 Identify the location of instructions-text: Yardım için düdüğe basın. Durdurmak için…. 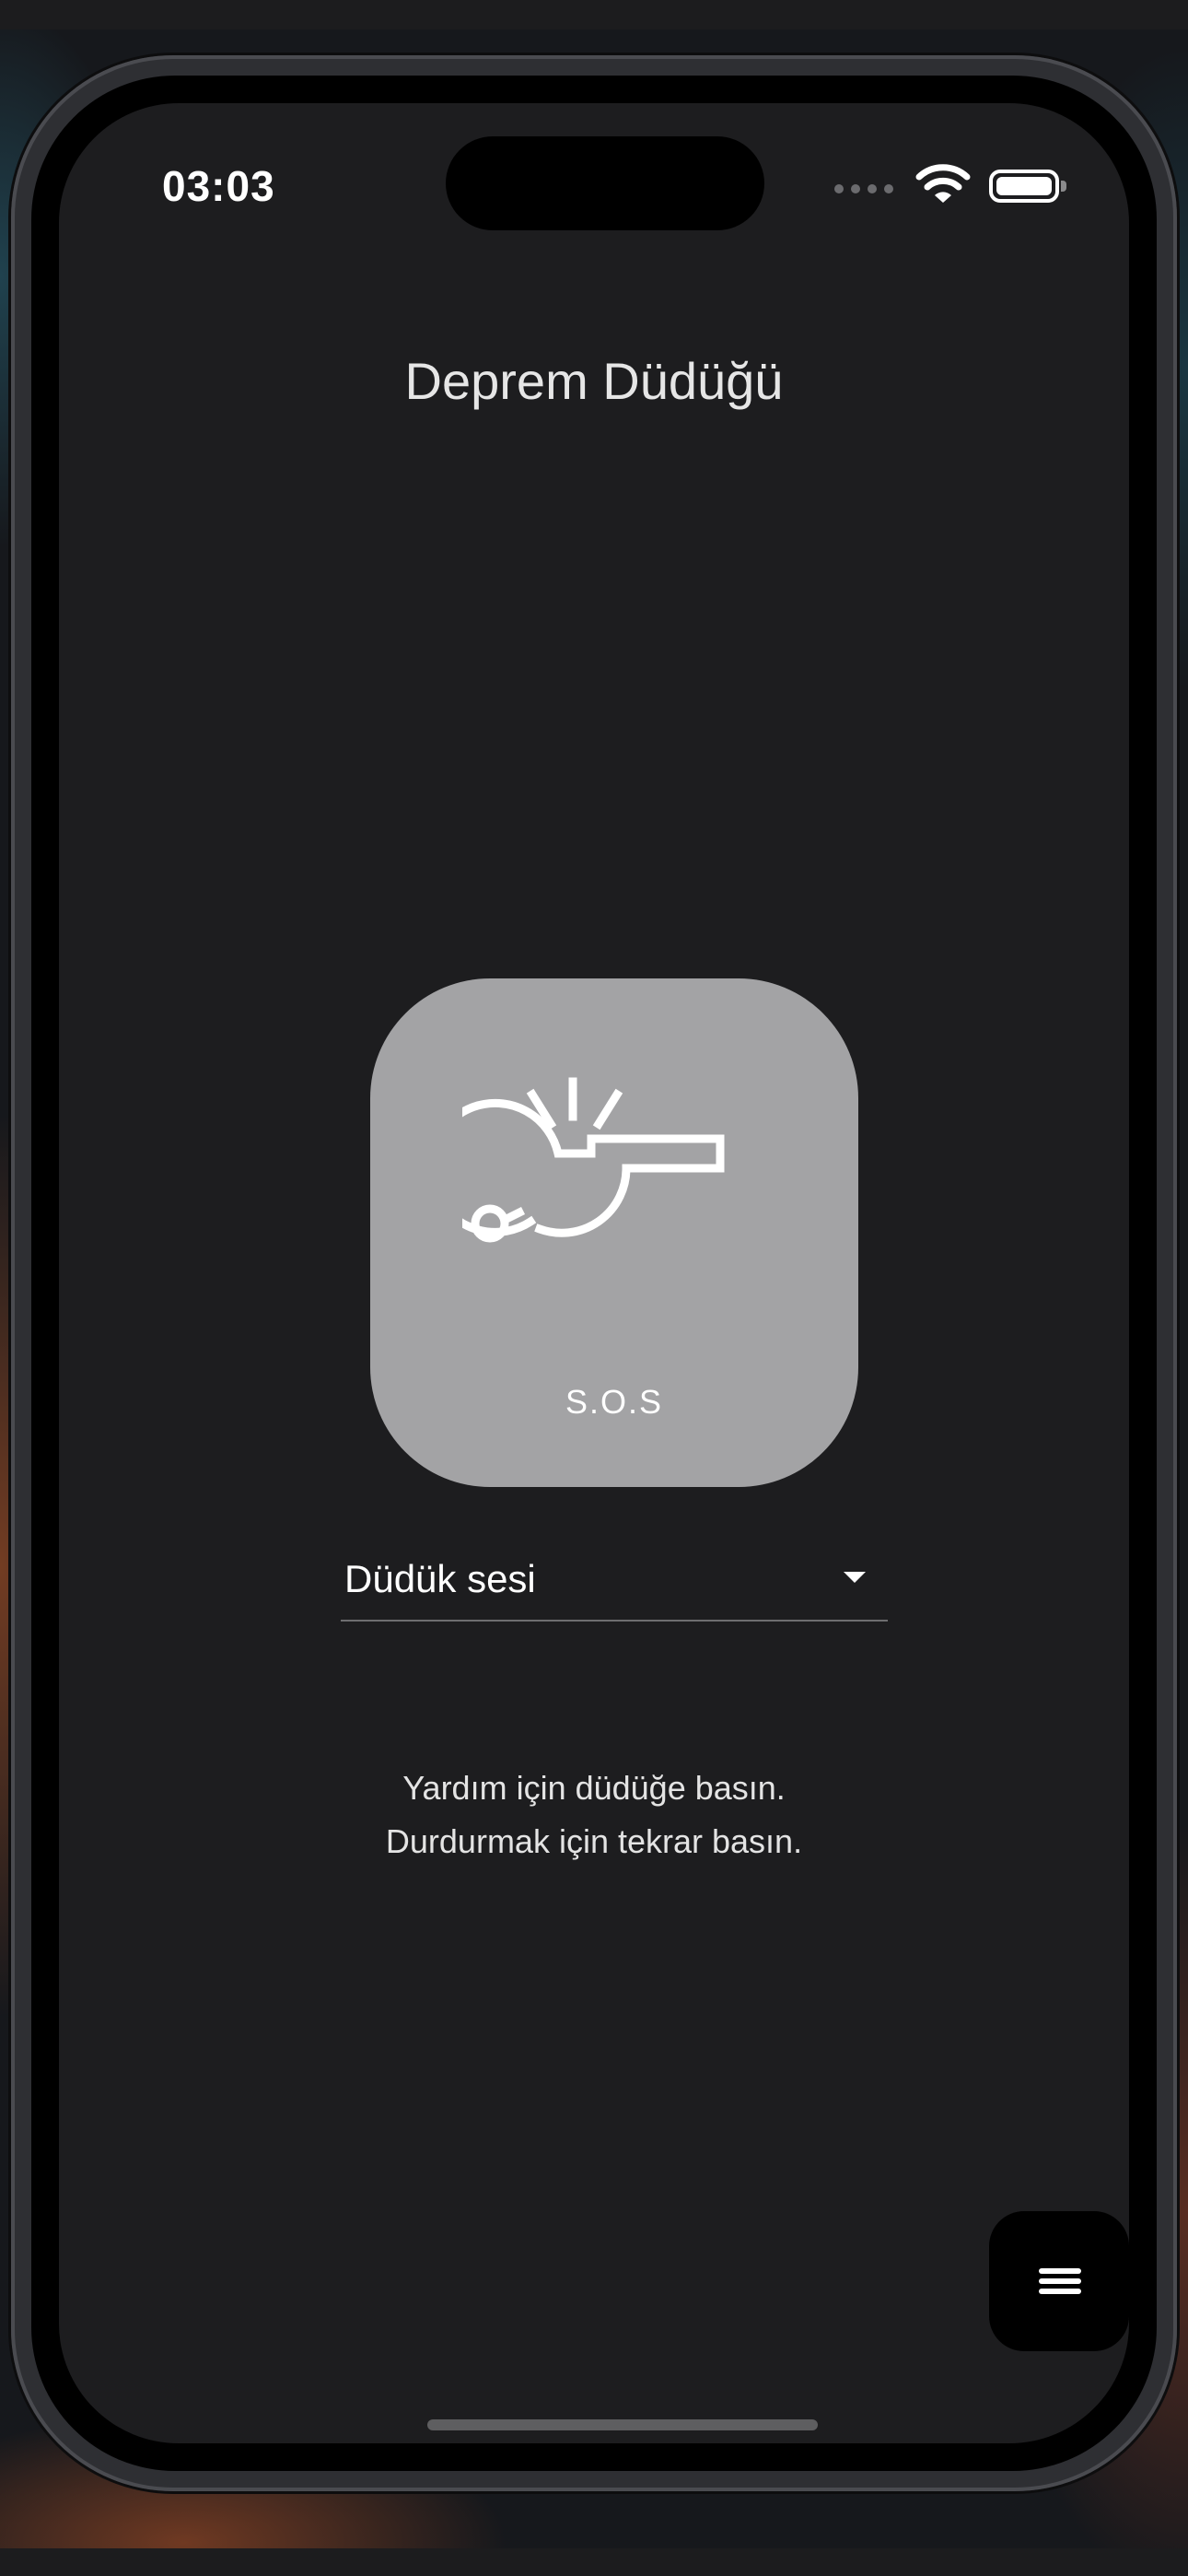
(594, 1815).